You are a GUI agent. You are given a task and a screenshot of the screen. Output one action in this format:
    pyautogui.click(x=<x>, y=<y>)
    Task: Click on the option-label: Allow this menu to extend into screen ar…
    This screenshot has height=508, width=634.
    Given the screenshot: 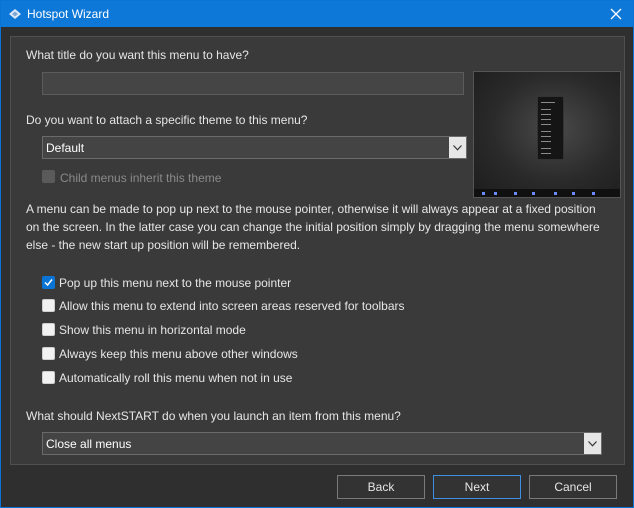 What is the action you would take?
    pyautogui.click(x=232, y=306)
    